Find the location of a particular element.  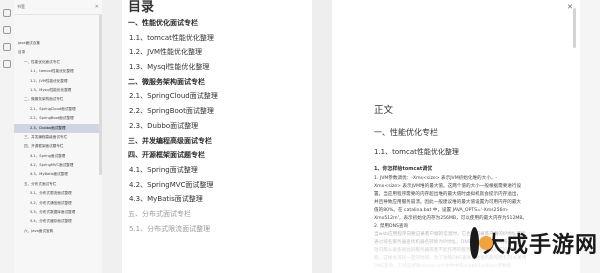

toc-item: 4.1、Spring面试整理 is located at coordinates (220, 170).